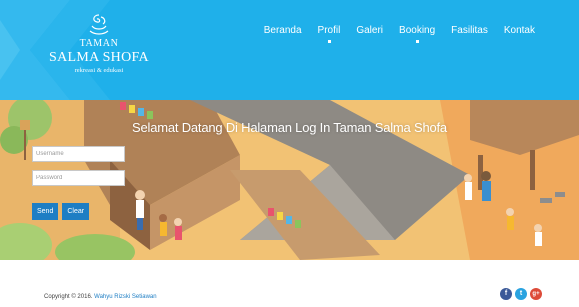 The image size is (579, 307). I want to click on login-form: Send Clear, so click(78, 183).